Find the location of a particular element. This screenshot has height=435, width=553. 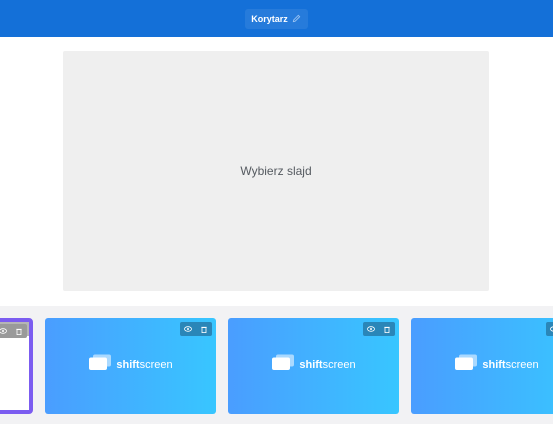

pencil-icon is located at coordinates (297, 19).